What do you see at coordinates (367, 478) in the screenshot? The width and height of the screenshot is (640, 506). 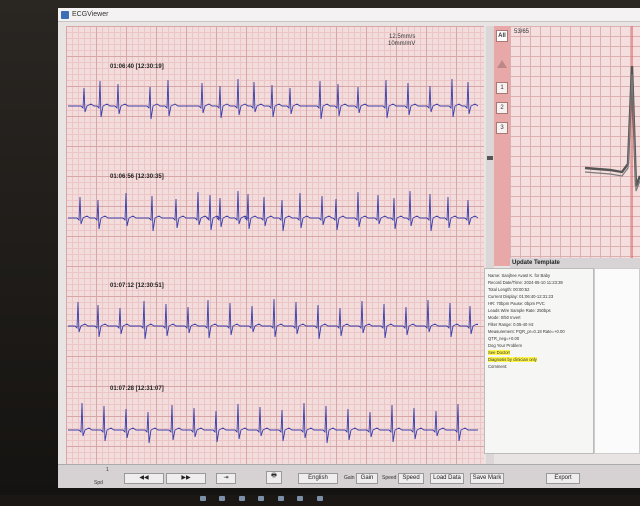 I see `gain-select: Gain` at bounding box center [367, 478].